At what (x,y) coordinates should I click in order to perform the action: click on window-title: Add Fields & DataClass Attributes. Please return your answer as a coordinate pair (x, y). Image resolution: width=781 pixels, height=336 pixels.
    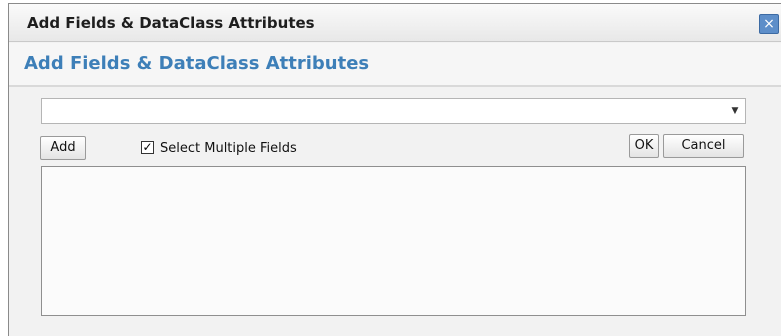
    Looking at the image, I should click on (171, 23).